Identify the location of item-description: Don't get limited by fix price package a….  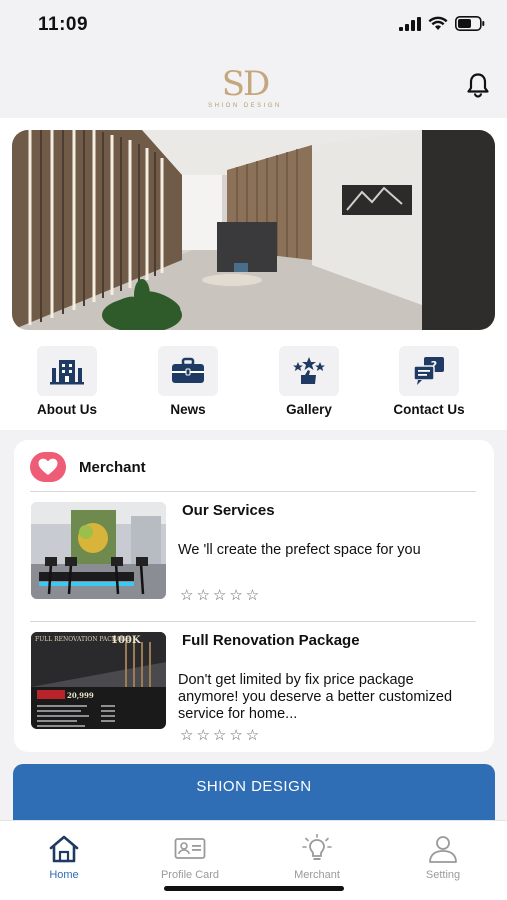
(315, 697).